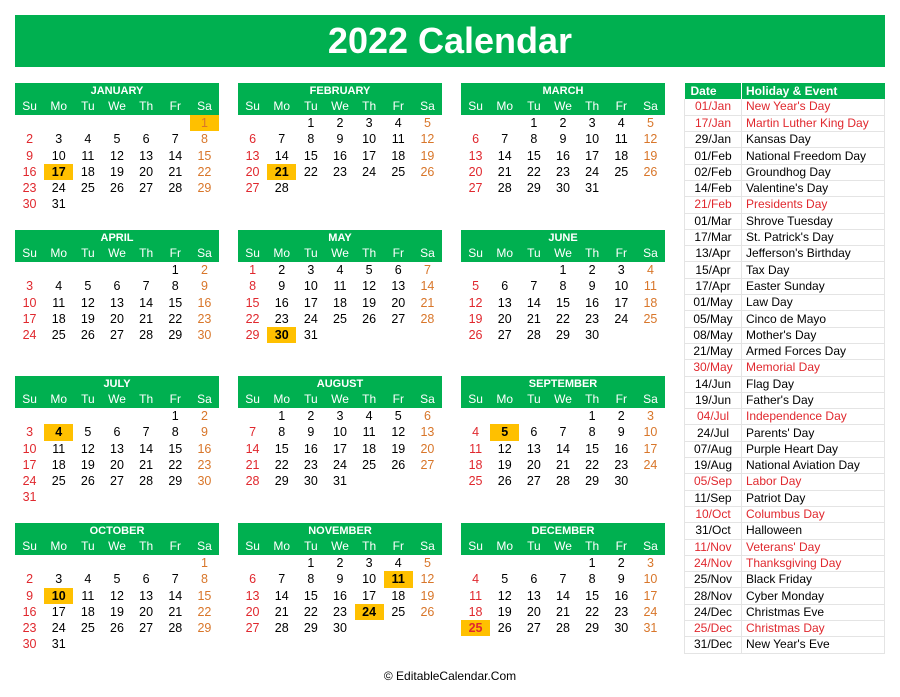  I want to click on day-cell: 16, so click(621, 448).